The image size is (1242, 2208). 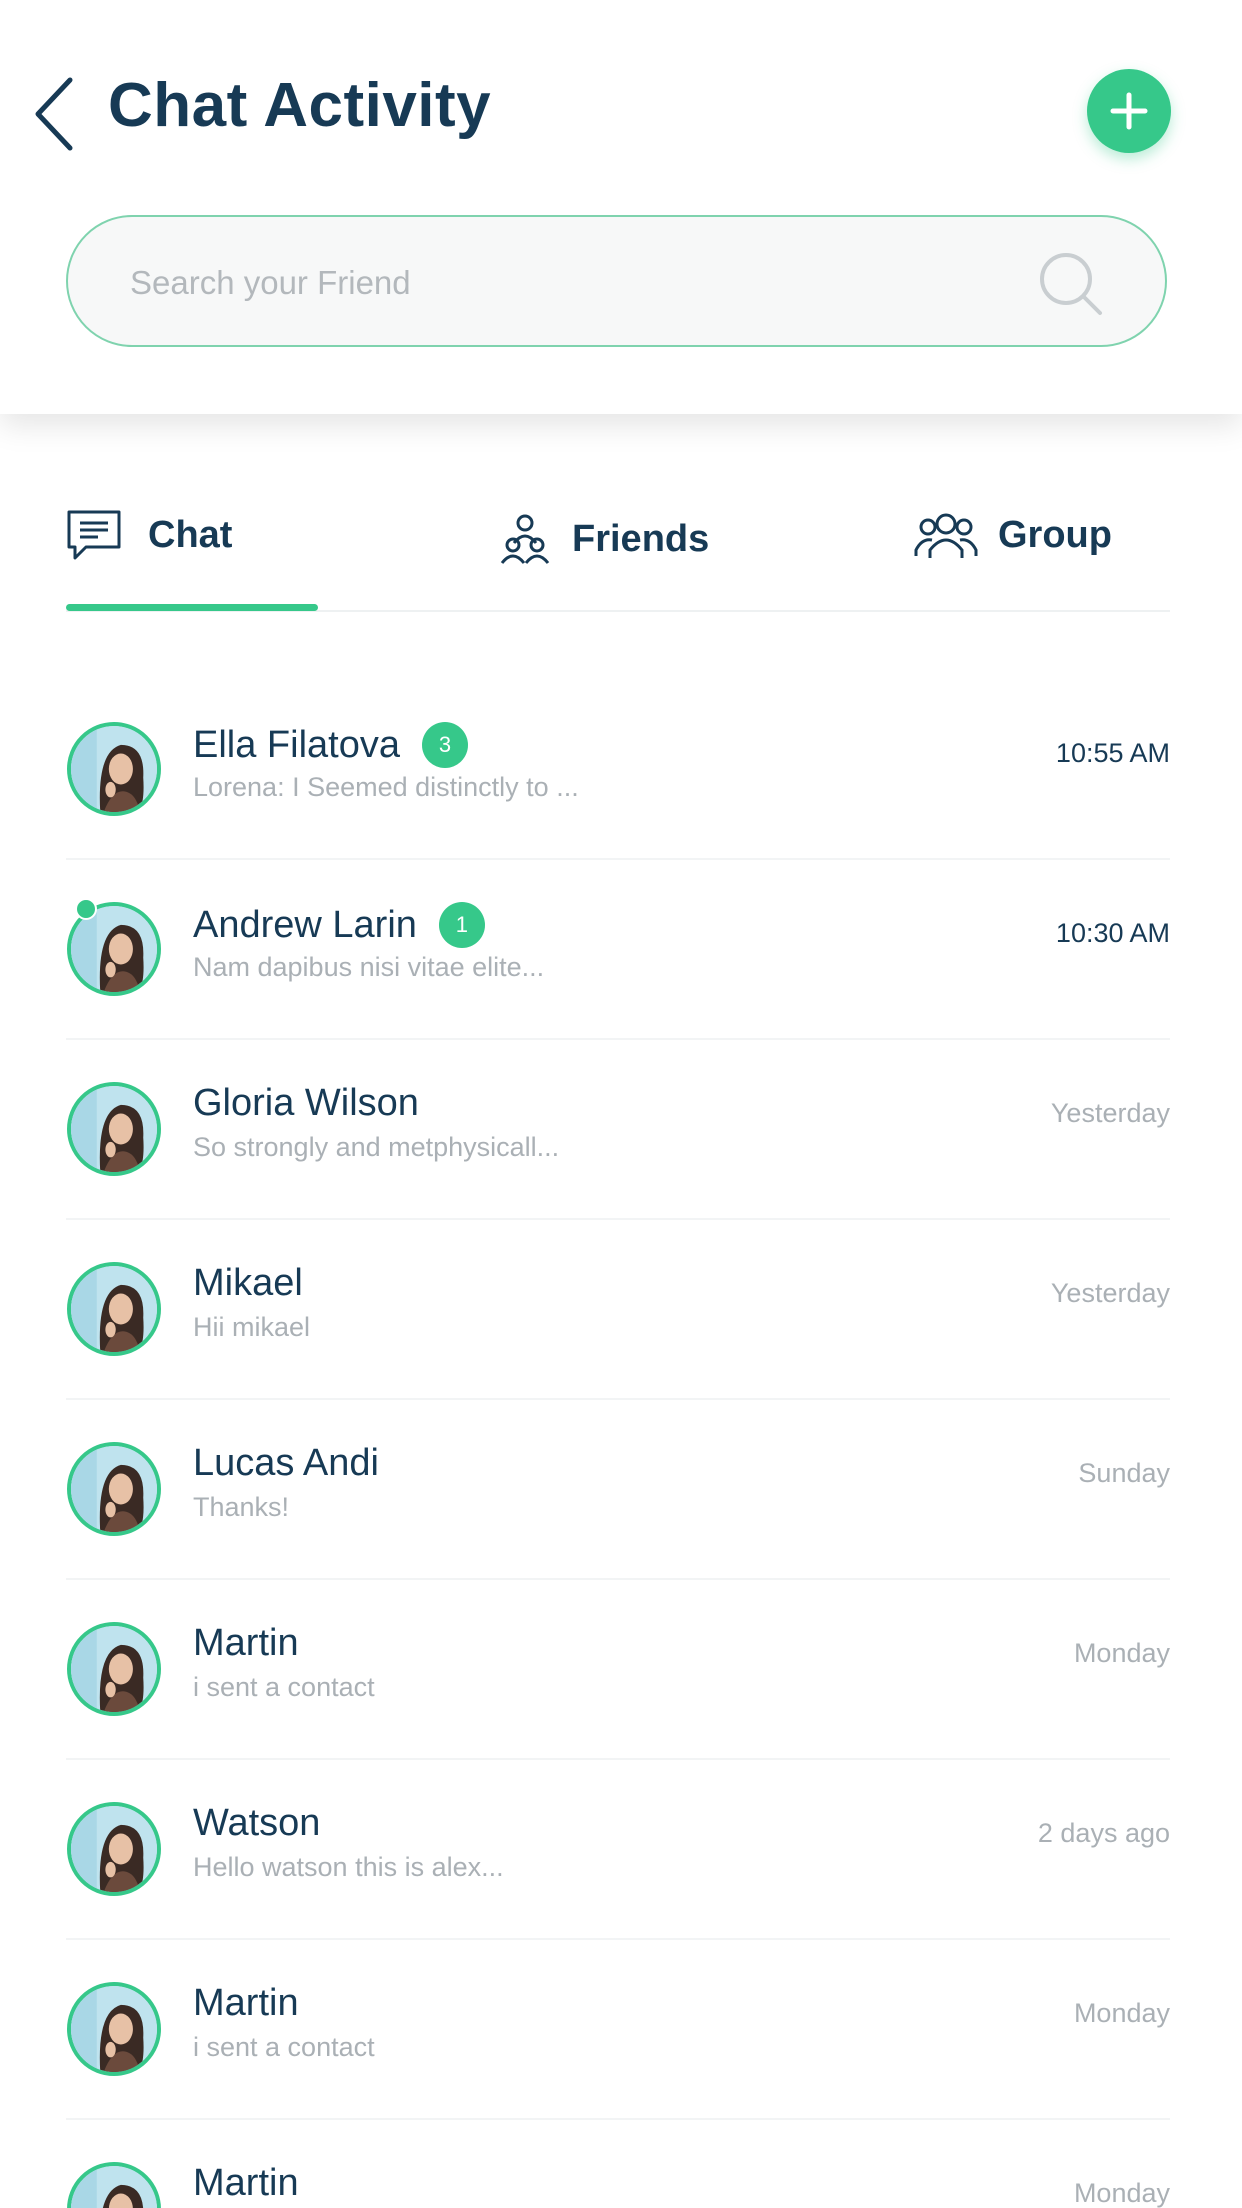 I want to click on tab-bar: Chat Friends Group, so click(x=618, y=546).